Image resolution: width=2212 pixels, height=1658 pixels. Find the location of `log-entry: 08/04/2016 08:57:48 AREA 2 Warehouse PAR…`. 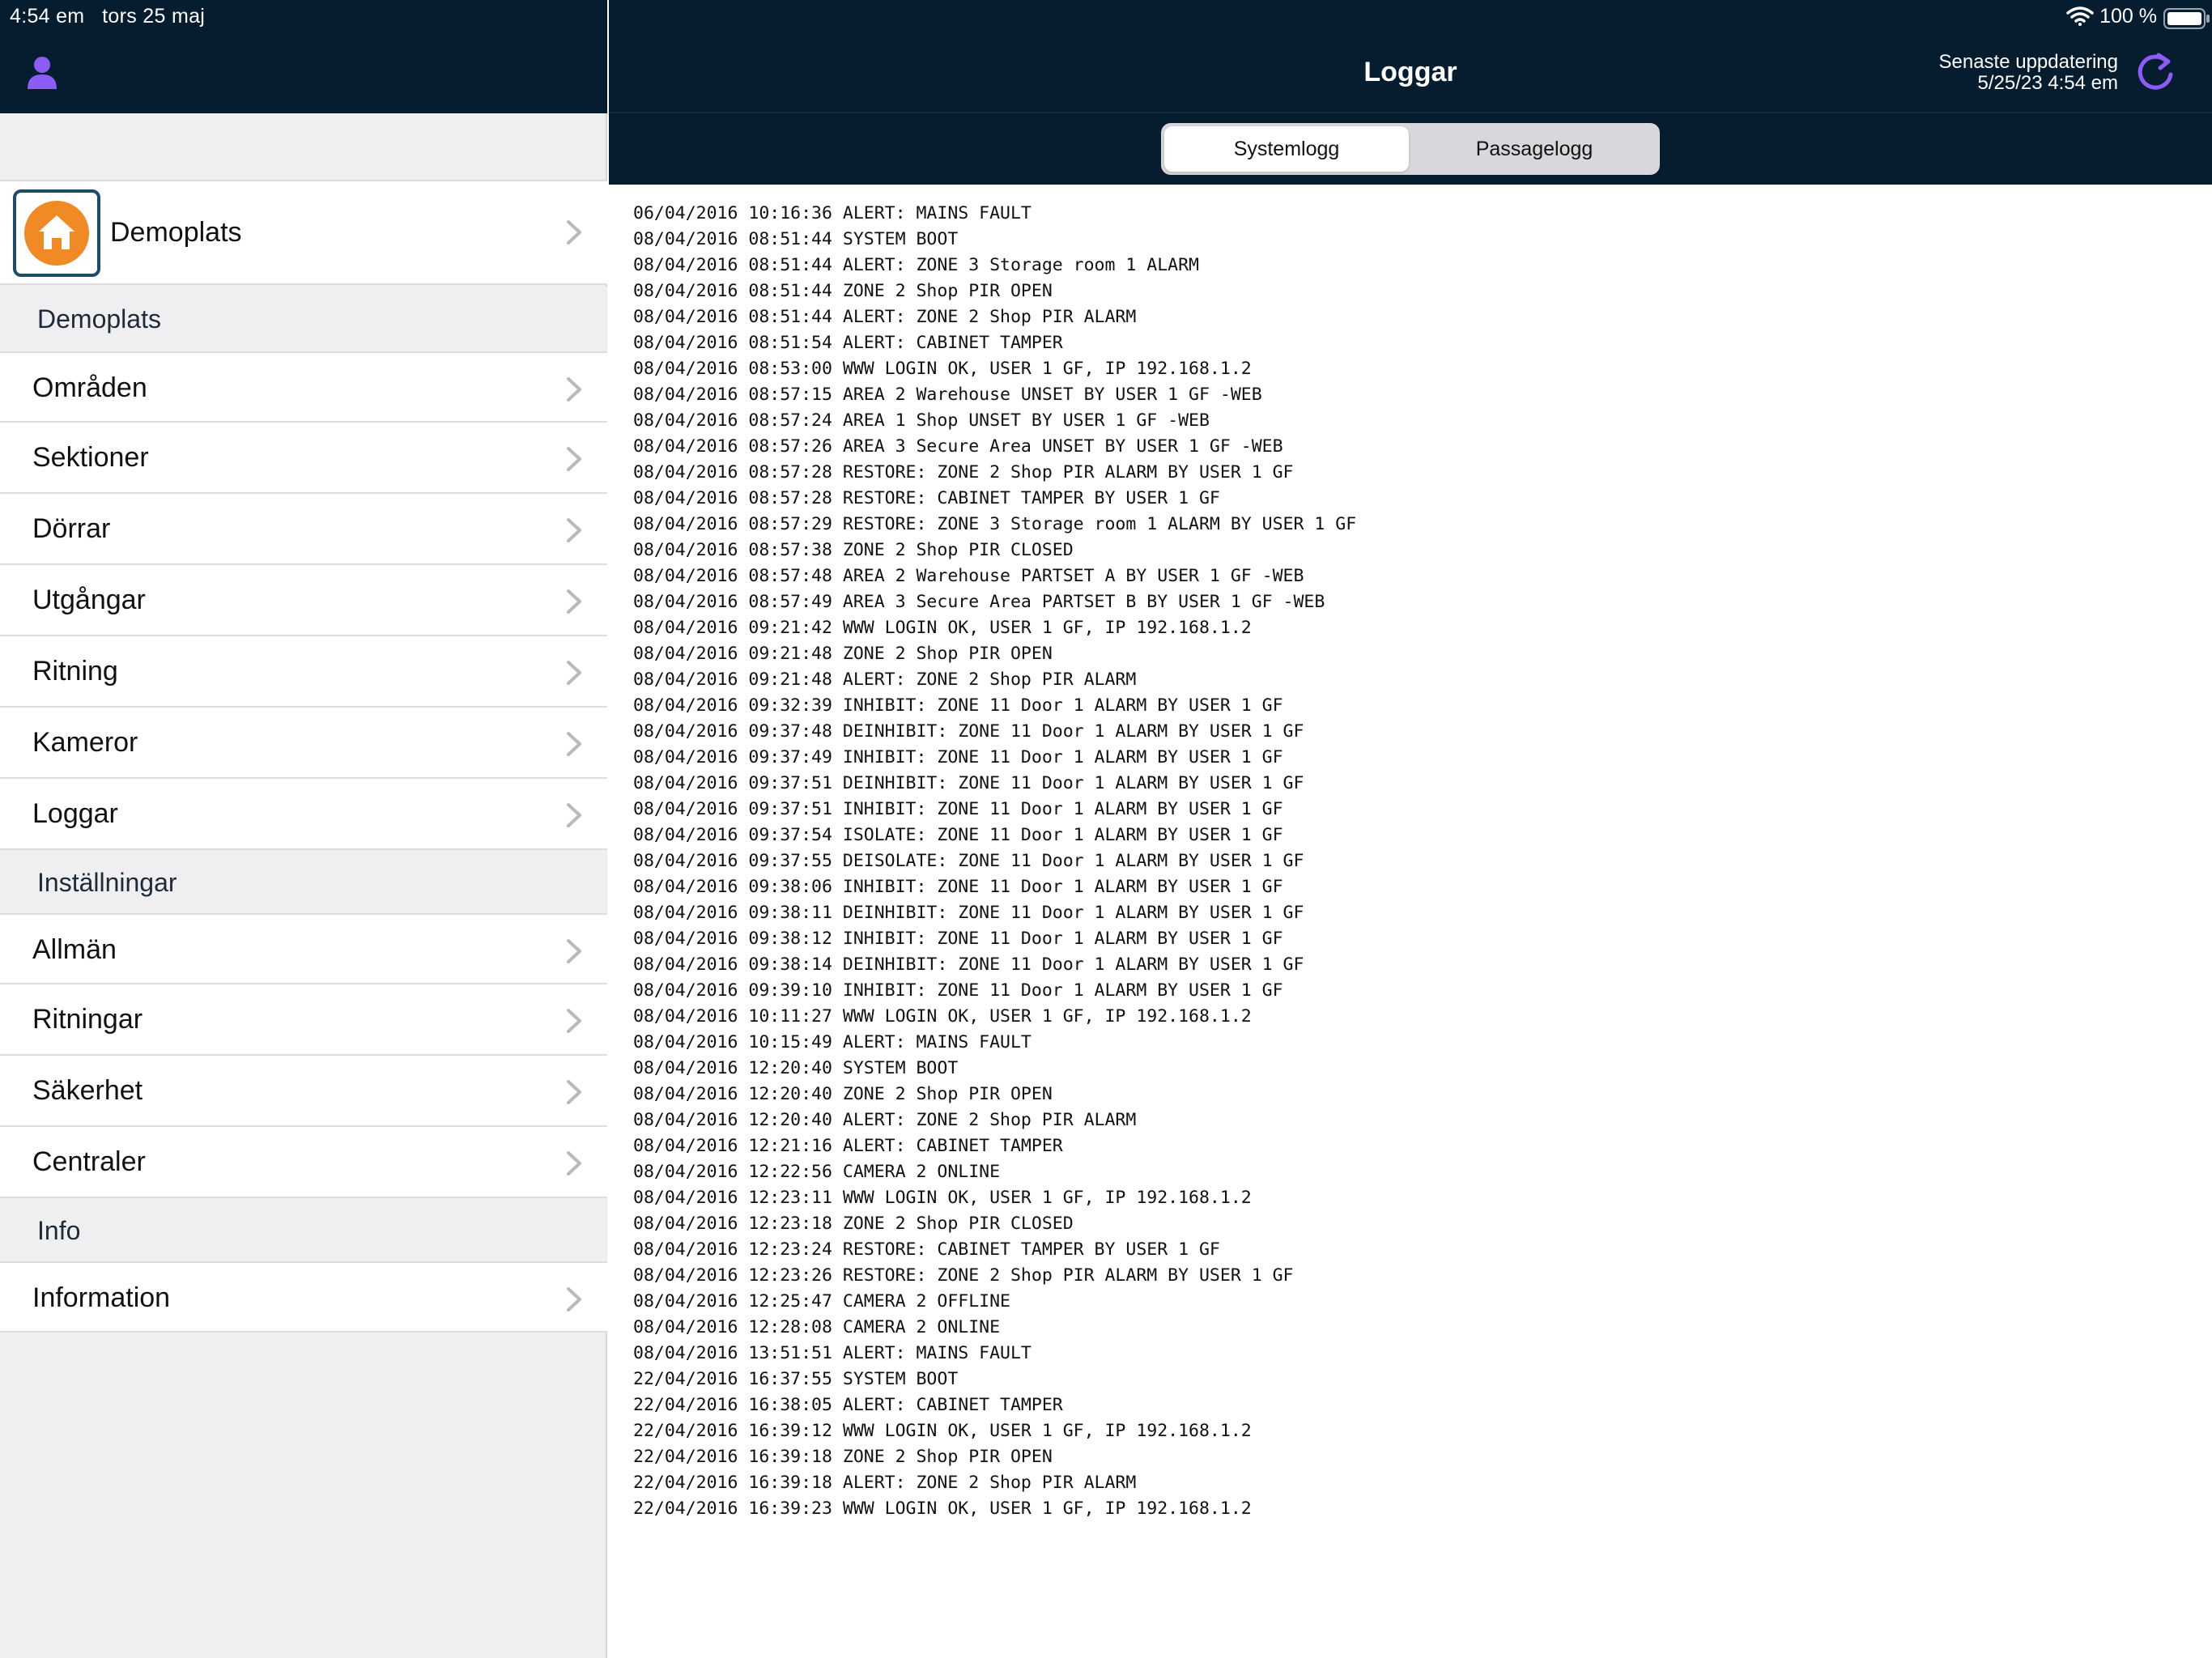

log-entry: 08/04/2016 08:57:48 AREA 2 Warehouse PAR… is located at coordinates (969, 576).